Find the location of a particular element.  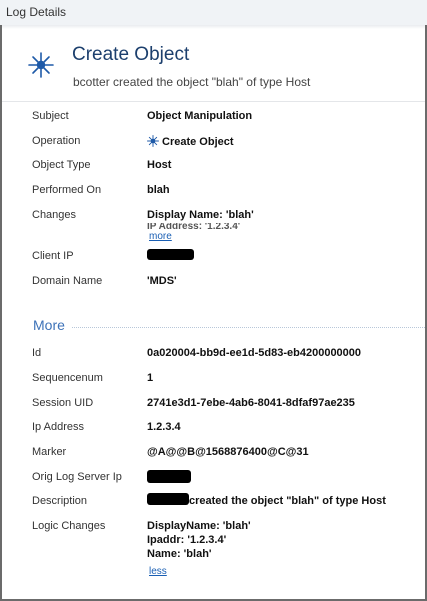

sequencenum-label: Sequencenum is located at coordinates (67, 378).